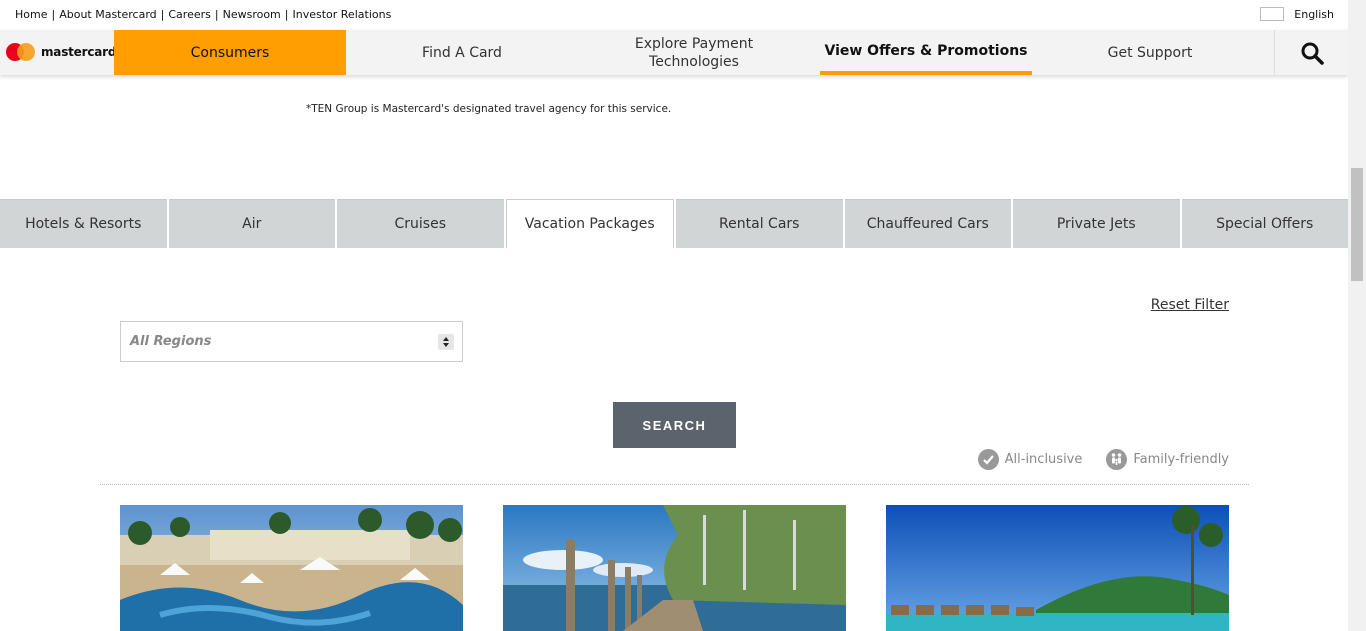 This screenshot has height=631, width=1366. What do you see at coordinates (1314, 14) in the screenshot?
I see `language-label: English` at bounding box center [1314, 14].